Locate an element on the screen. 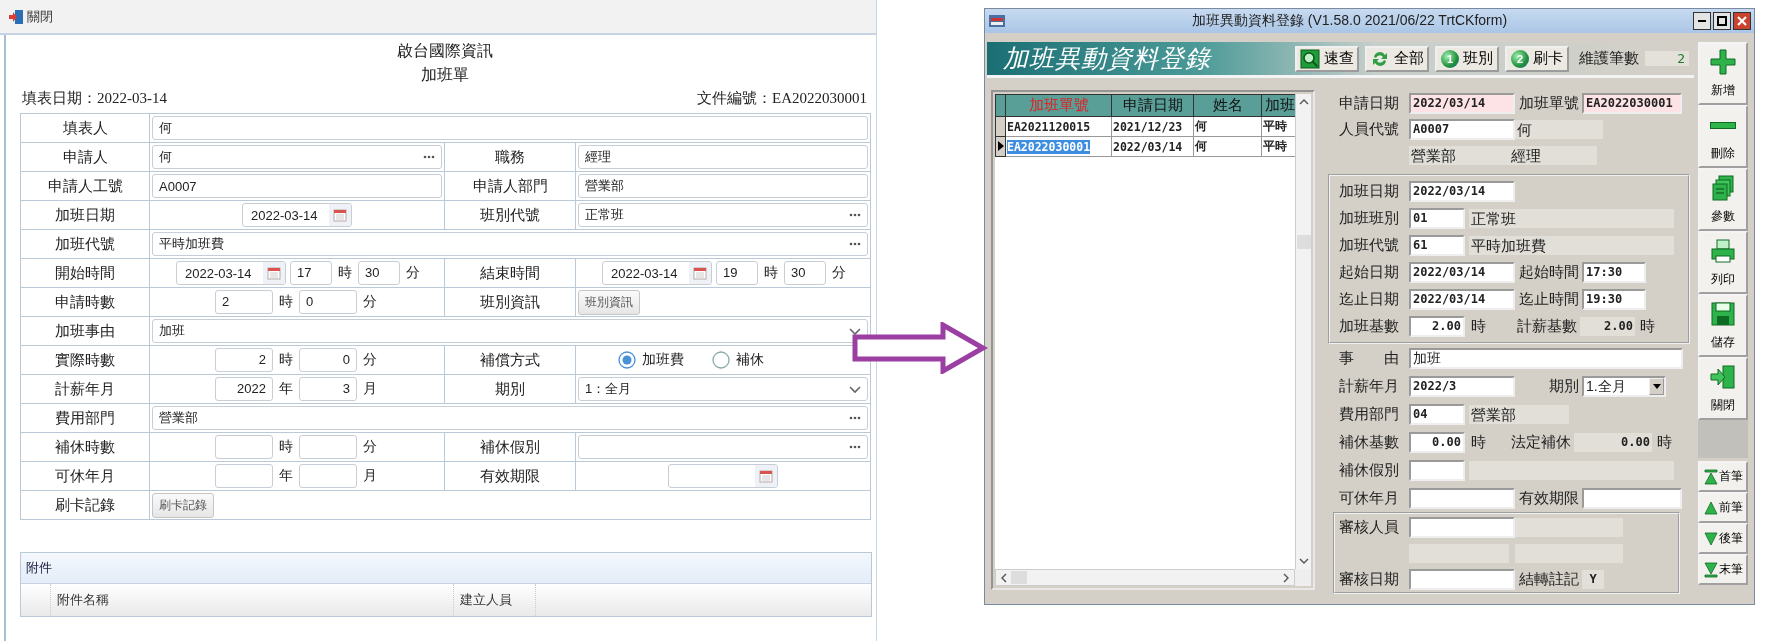 The height and width of the screenshot is (641, 1772). input-field: 3 is located at coordinates (328, 389).